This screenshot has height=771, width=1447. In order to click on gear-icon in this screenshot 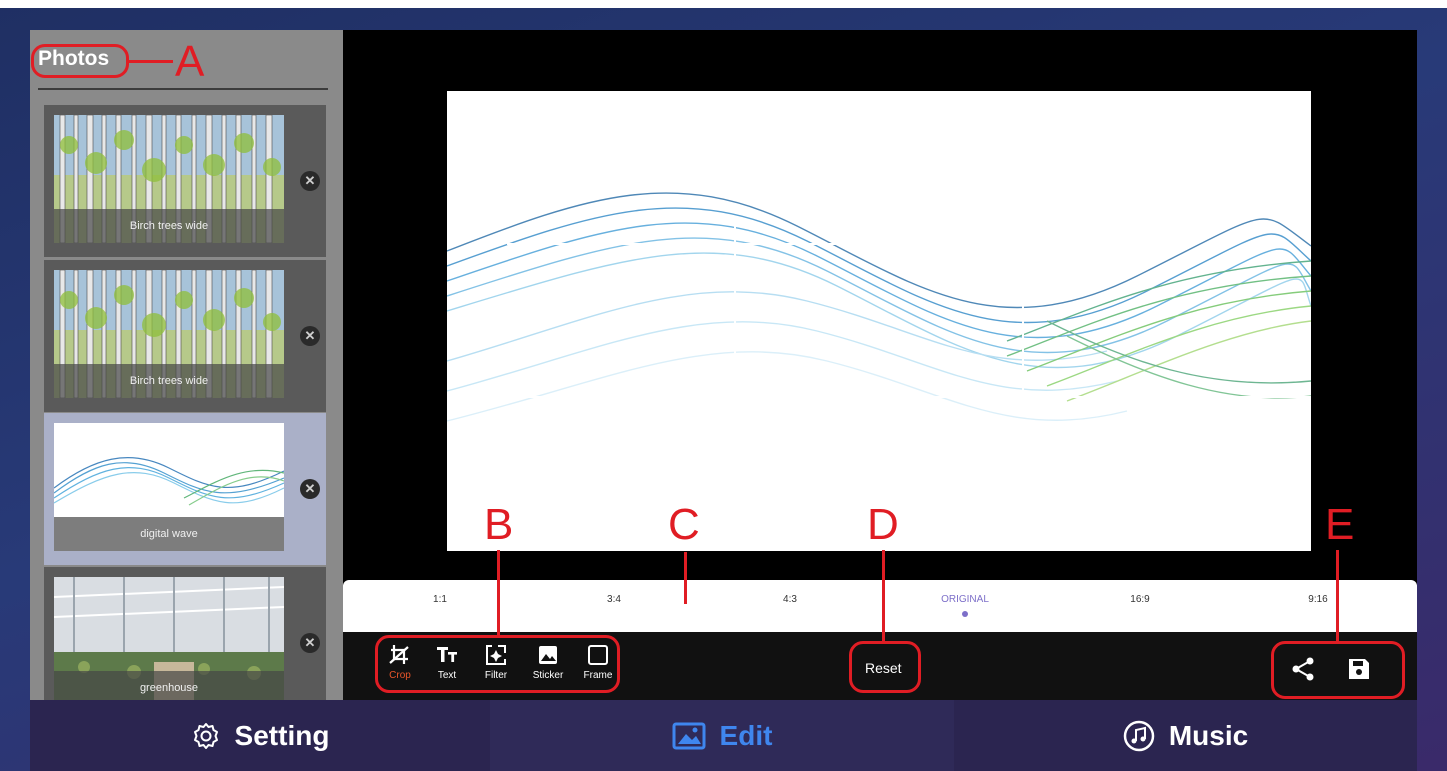, I will do `click(205, 735)`.